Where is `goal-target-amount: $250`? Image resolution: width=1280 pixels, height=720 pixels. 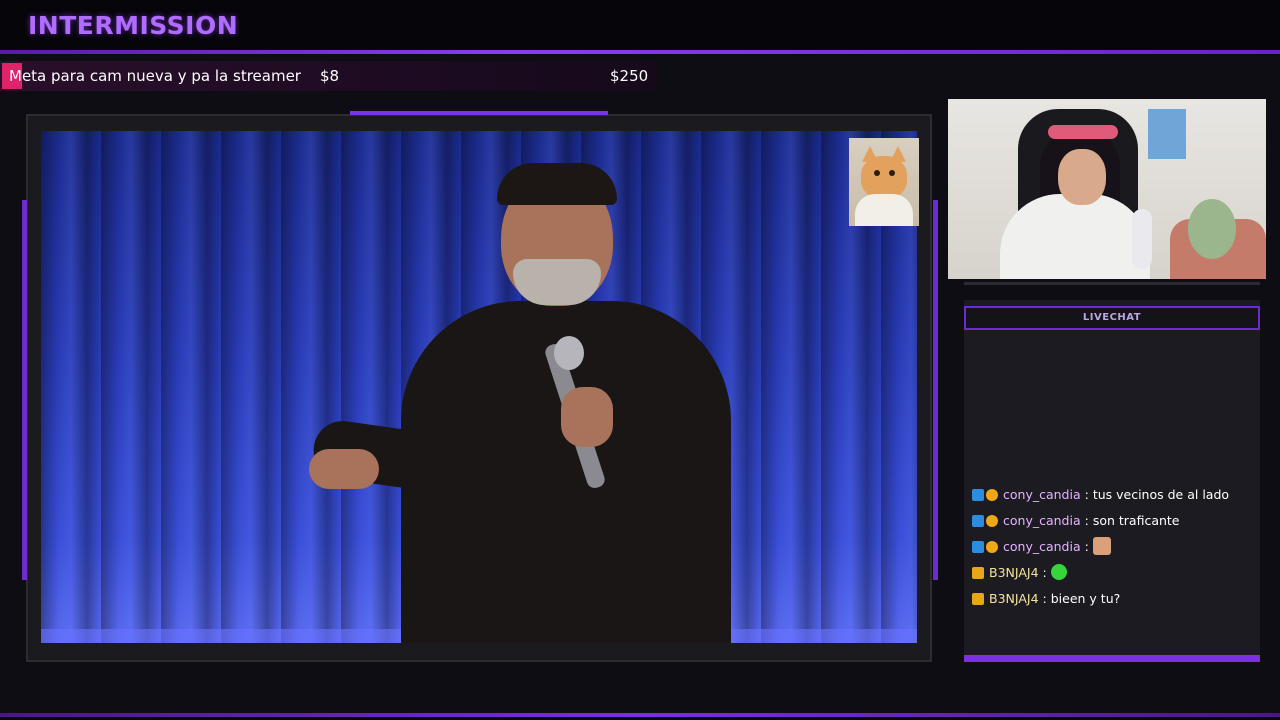
goal-target-amount: $250 is located at coordinates (629, 76).